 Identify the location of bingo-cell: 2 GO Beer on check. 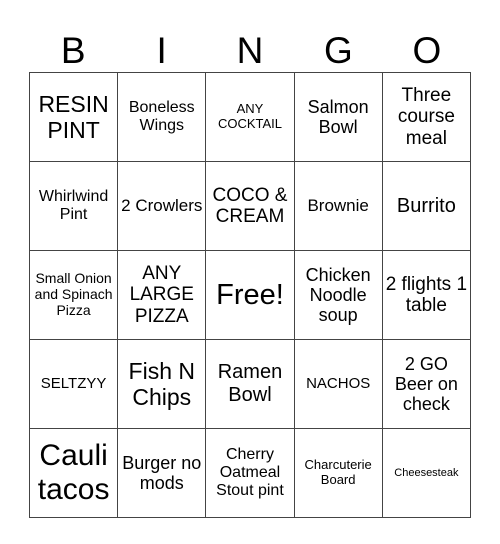
(426, 384).